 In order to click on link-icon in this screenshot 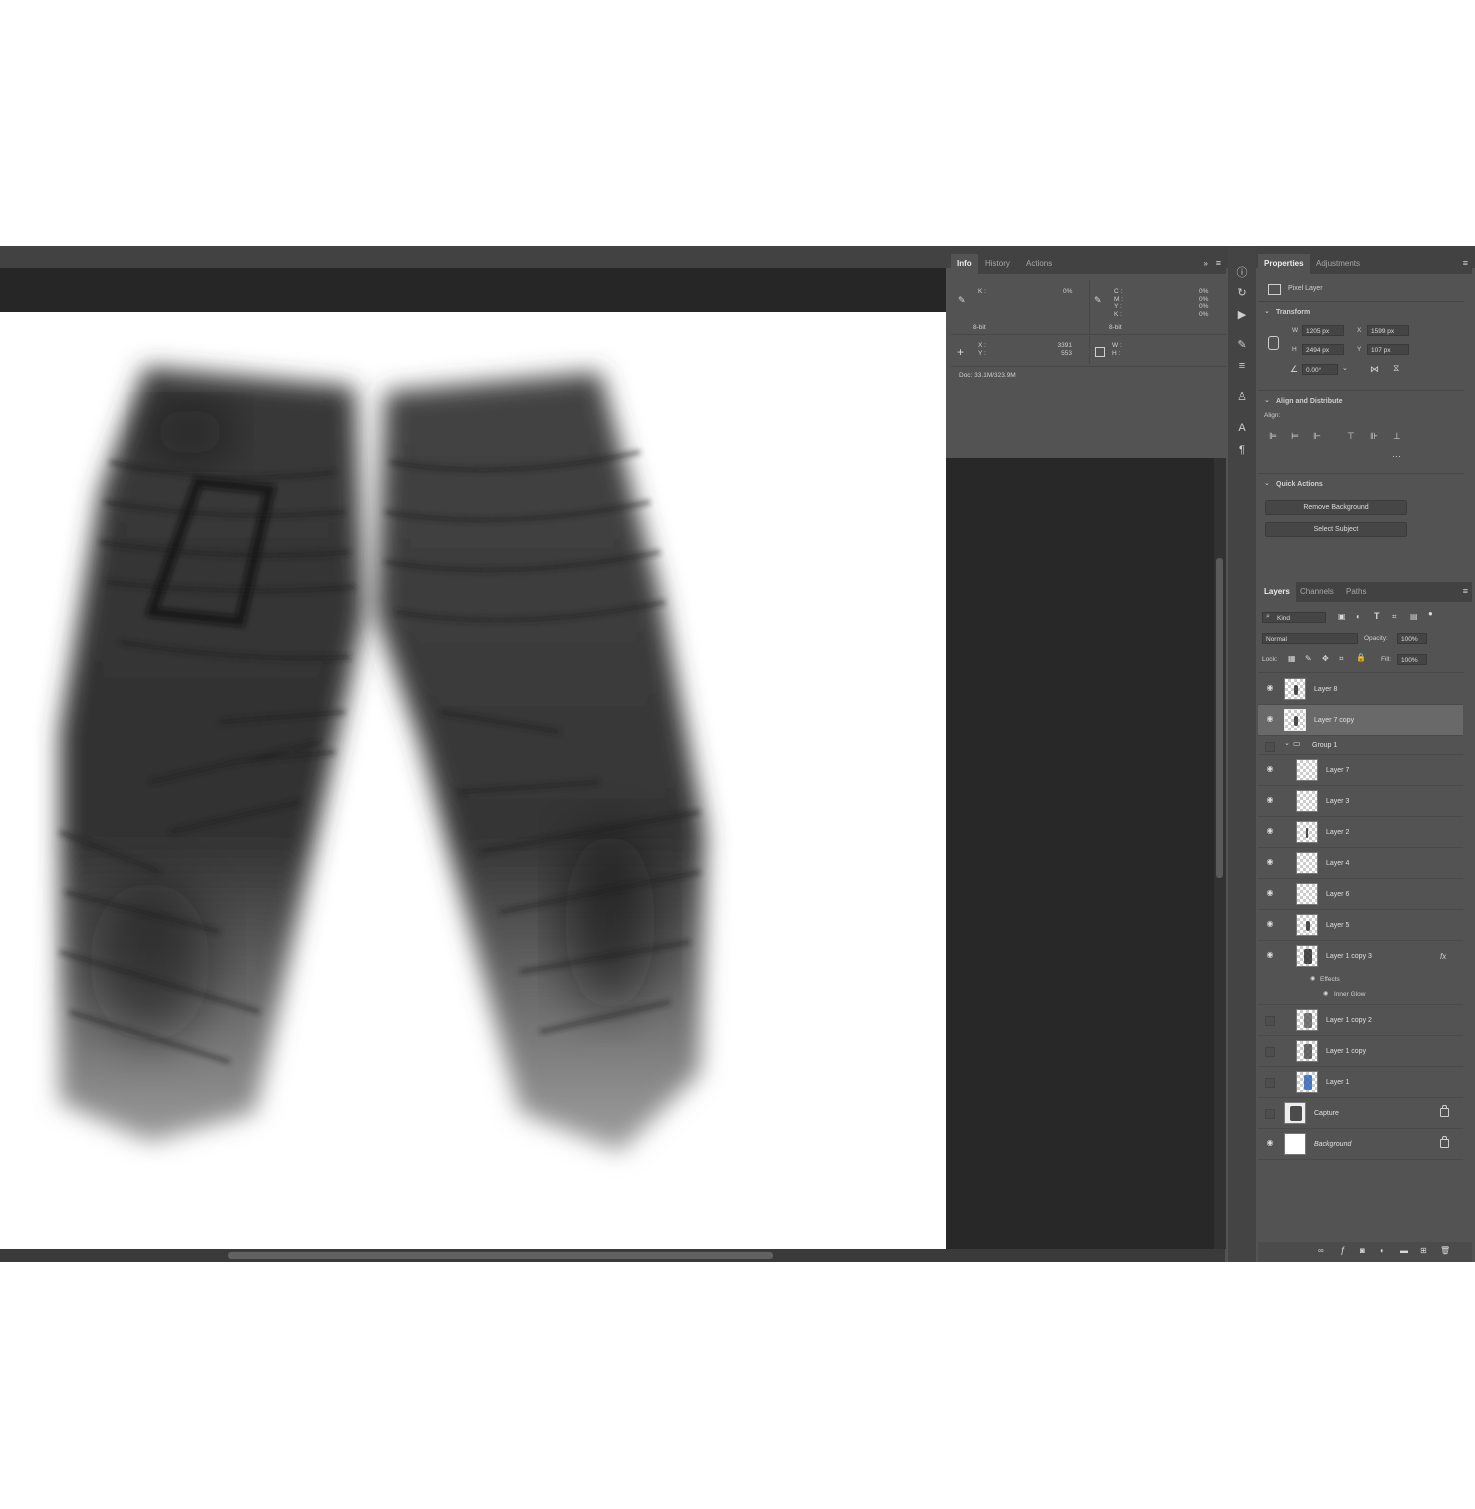, I will do `click(1273, 343)`.